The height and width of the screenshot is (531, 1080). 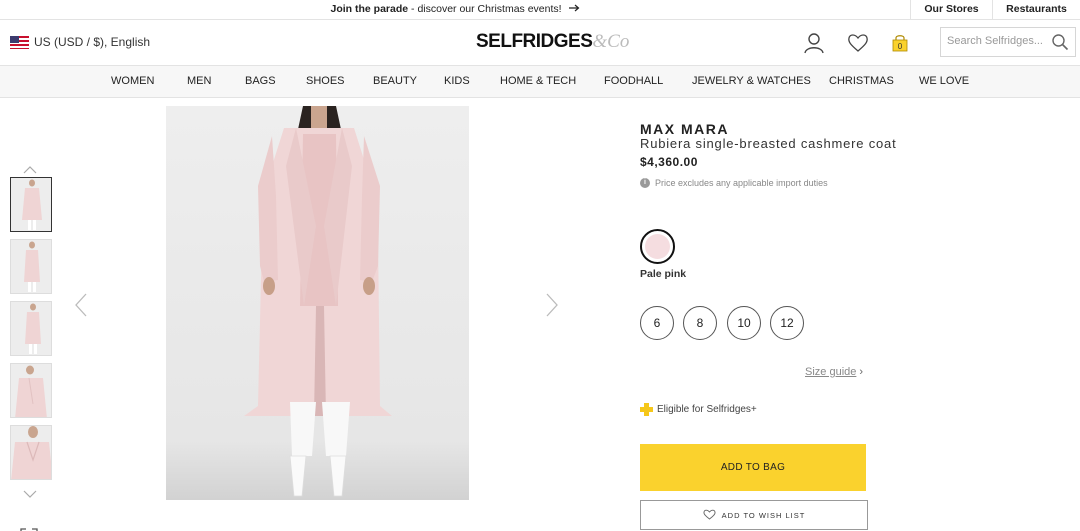 I want to click on wishlist-heart-icon, so click(x=858, y=43).